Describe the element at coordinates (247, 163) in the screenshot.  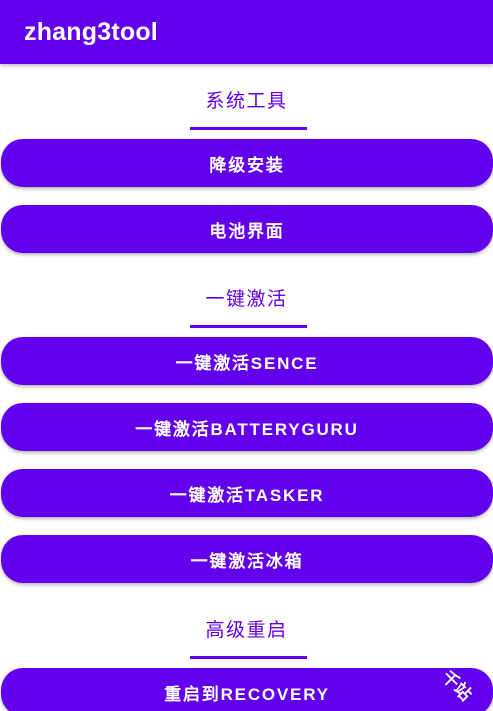
I see `downgrade-install-button: 降级安装` at that location.